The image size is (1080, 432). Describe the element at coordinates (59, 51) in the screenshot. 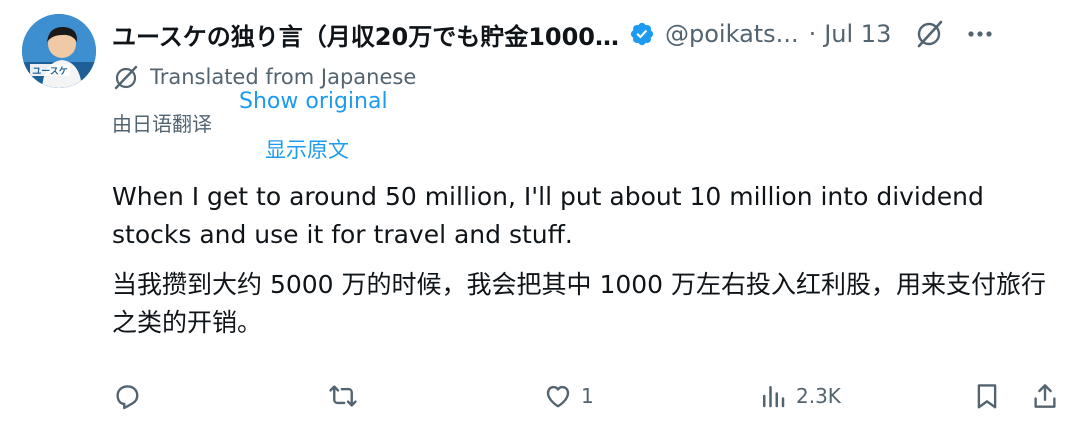

I see `avatar: ユースケ` at that location.